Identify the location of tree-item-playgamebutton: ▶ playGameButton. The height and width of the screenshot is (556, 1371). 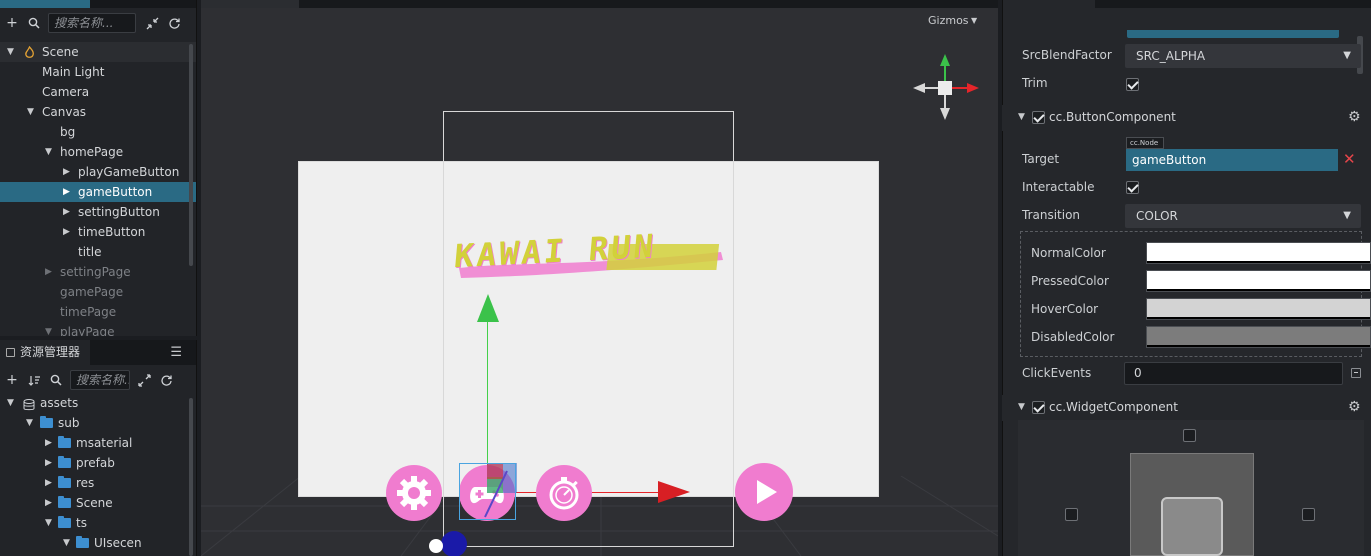
(98, 172).